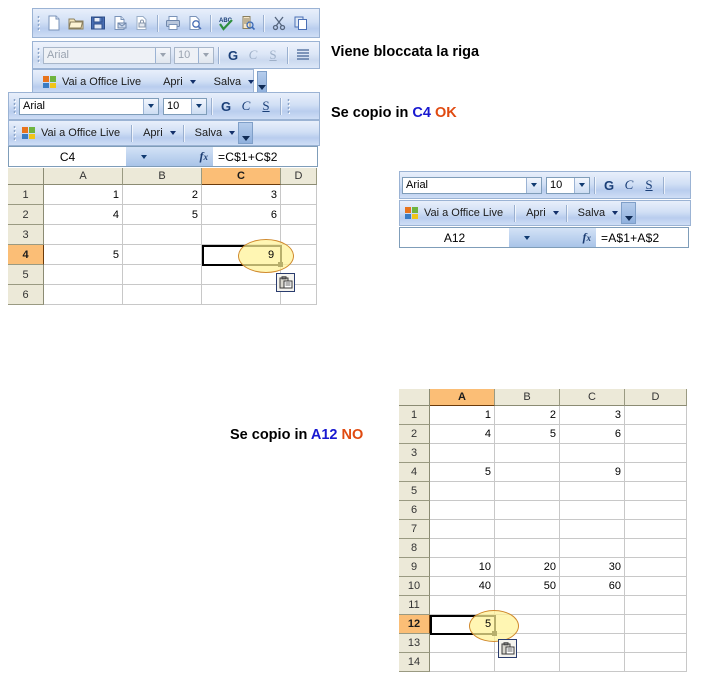  What do you see at coordinates (592, 510) in the screenshot?
I see `cell-c6` at bounding box center [592, 510].